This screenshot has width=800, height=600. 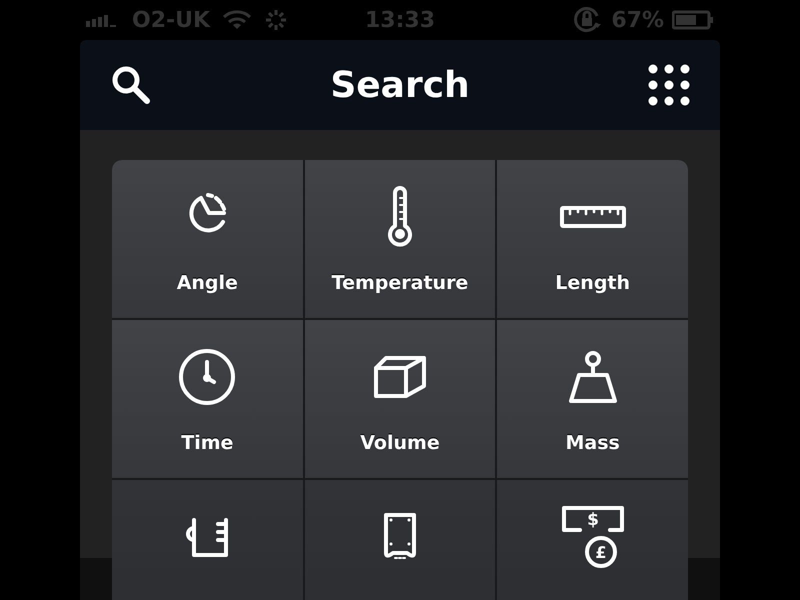 I want to click on category-tile: Temperature, so click(x=400, y=239).